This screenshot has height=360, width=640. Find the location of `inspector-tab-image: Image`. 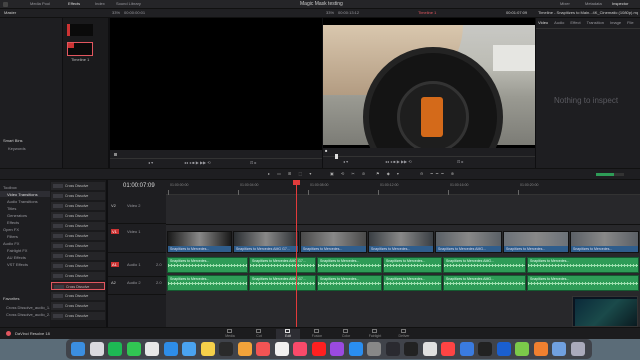

inspector-tab-image: Image is located at coordinates (615, 23).